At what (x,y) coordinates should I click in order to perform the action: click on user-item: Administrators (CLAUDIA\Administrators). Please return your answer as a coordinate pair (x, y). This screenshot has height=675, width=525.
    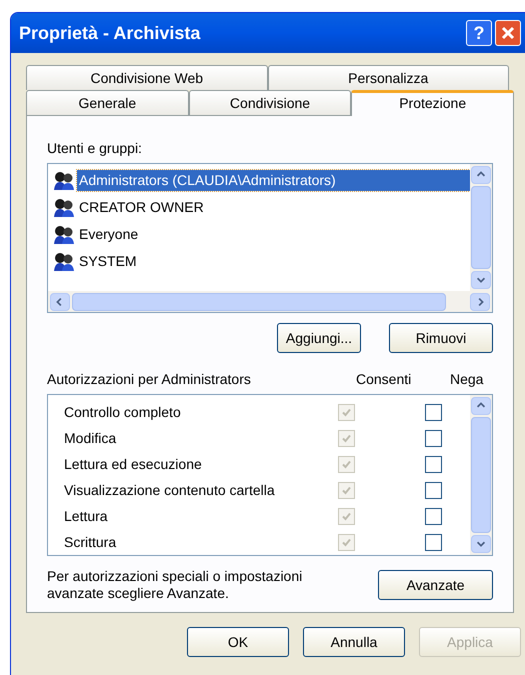
    Looking at the image, I should click on (261, 180).